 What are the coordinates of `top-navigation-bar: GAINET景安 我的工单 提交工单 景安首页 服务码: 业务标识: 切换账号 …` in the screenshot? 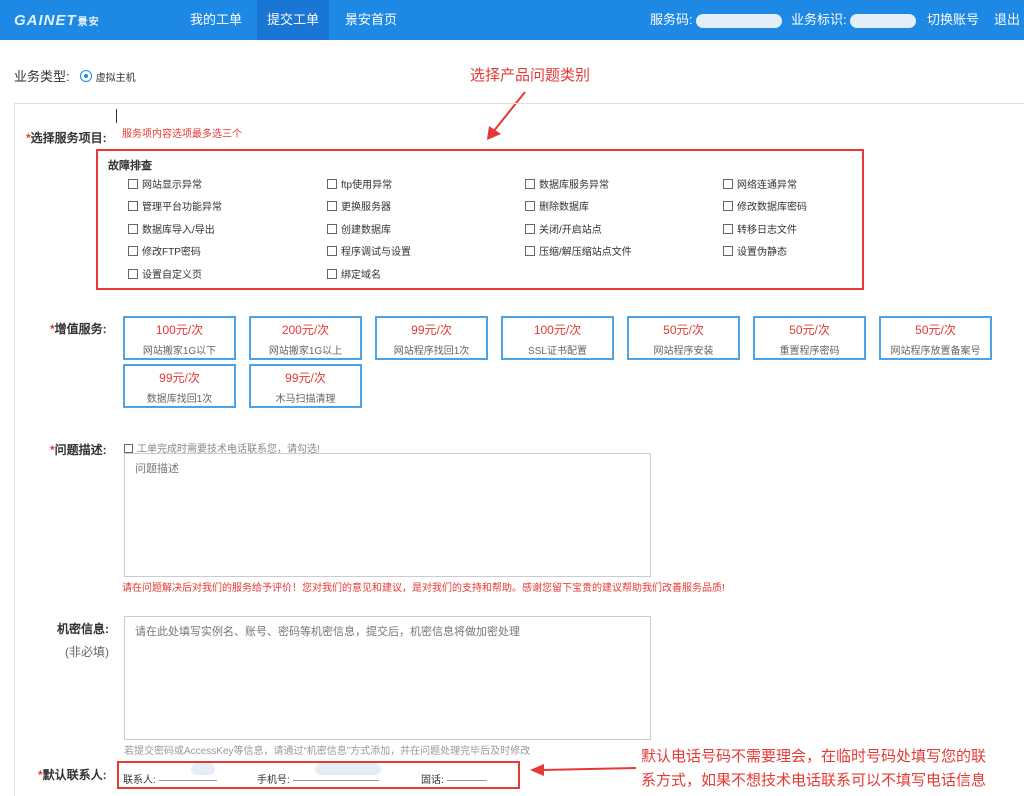 It's located at (512, 20).